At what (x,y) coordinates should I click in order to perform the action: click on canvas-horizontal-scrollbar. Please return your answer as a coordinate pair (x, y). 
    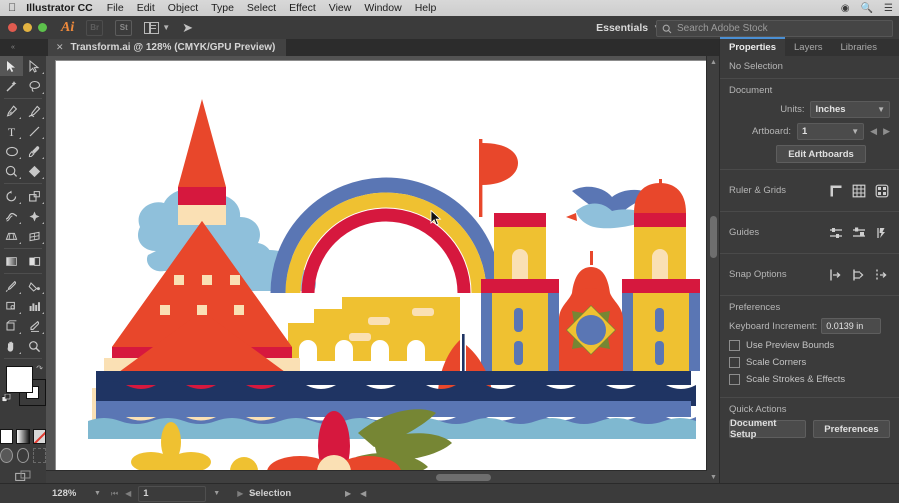
    Looking at the image, I should click on (376, 477).